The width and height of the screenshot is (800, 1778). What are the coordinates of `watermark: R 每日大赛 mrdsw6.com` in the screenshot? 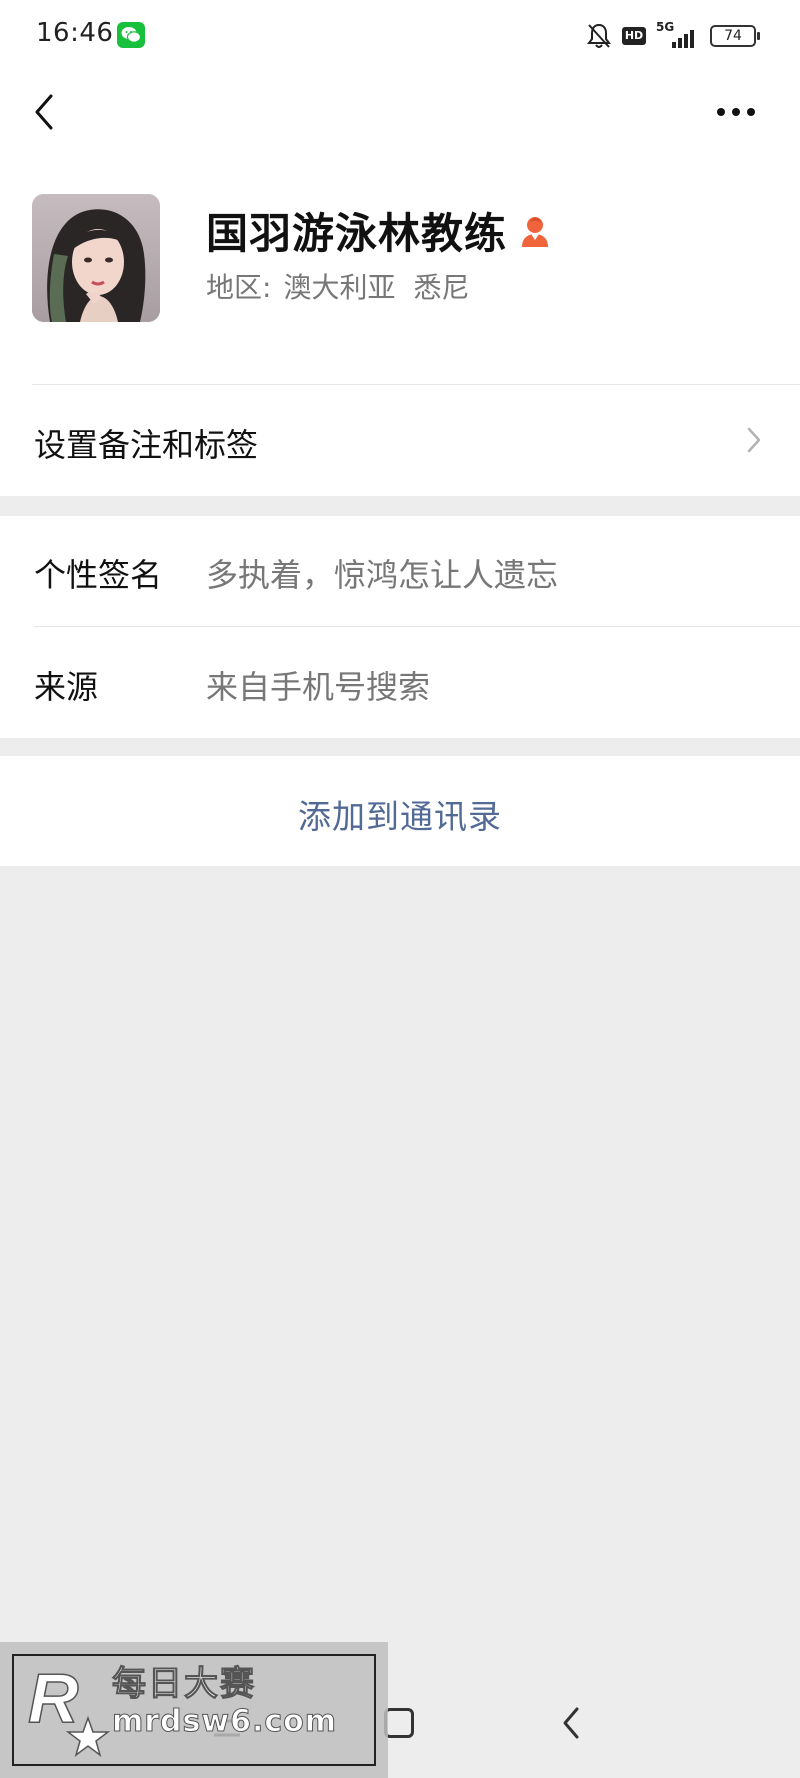 It's located at (194, 1710).